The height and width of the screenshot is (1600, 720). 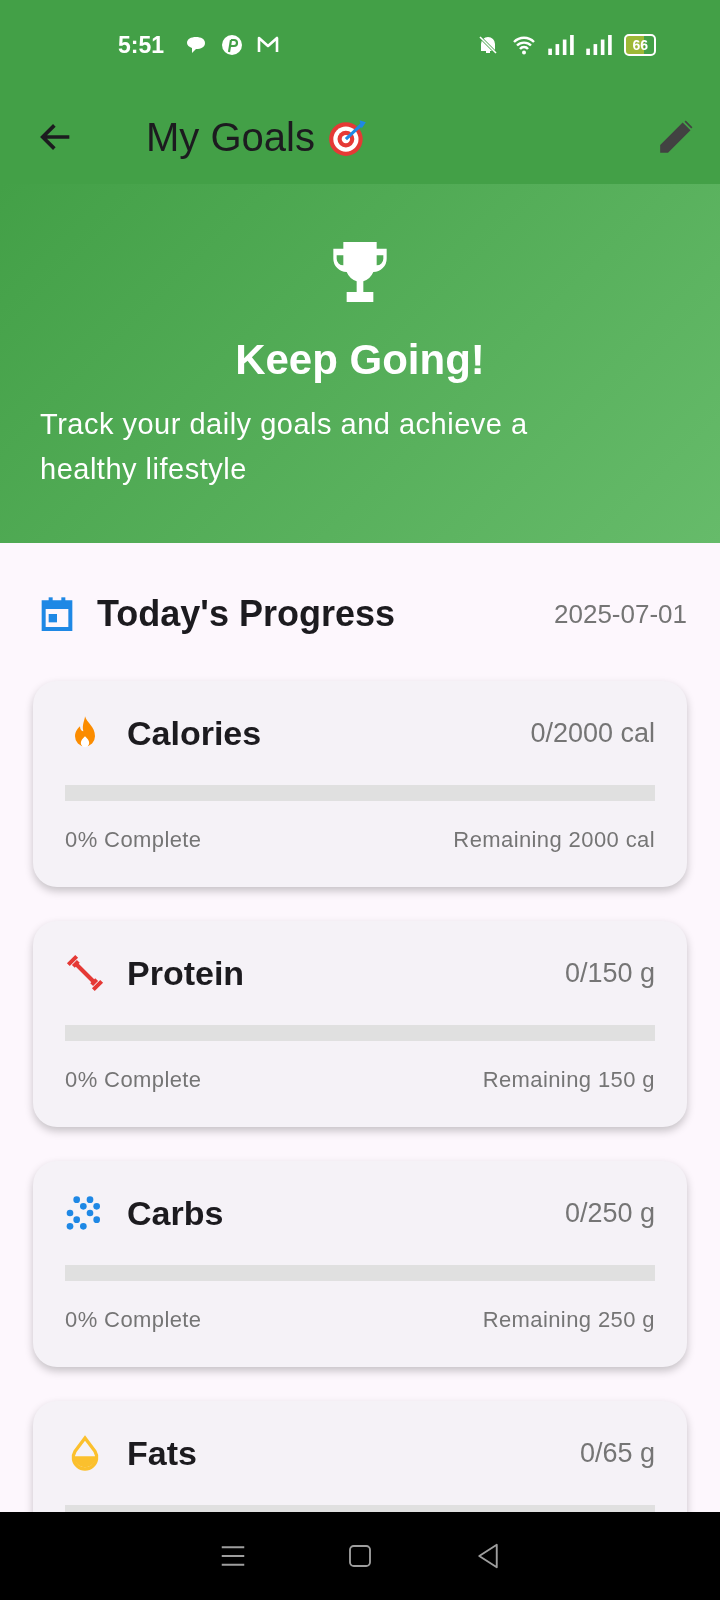 I want to click on goal-value: 0/150 g, so click(x=609, y=973).